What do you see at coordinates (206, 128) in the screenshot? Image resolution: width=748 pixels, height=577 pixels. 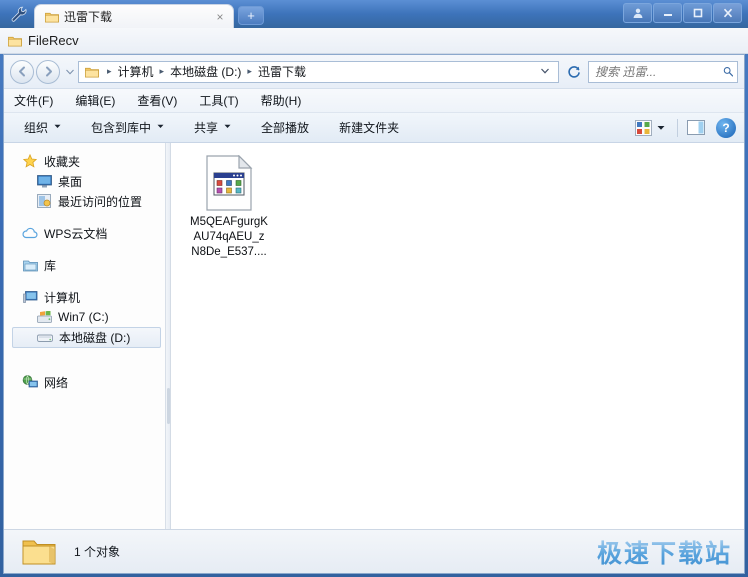 I see `toolbar-share-label: 共享` at bounding box center [206, 128].